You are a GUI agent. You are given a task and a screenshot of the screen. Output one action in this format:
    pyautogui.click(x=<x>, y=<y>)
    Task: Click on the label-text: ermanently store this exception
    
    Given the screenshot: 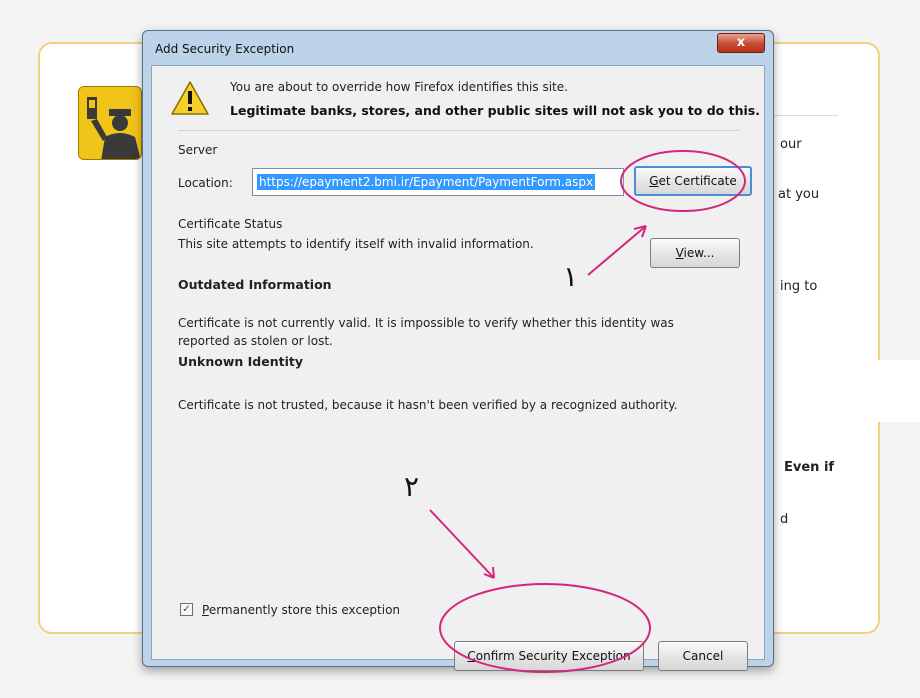 What is the action you would take?
    pyautogui.click(x=304, y=610)
    